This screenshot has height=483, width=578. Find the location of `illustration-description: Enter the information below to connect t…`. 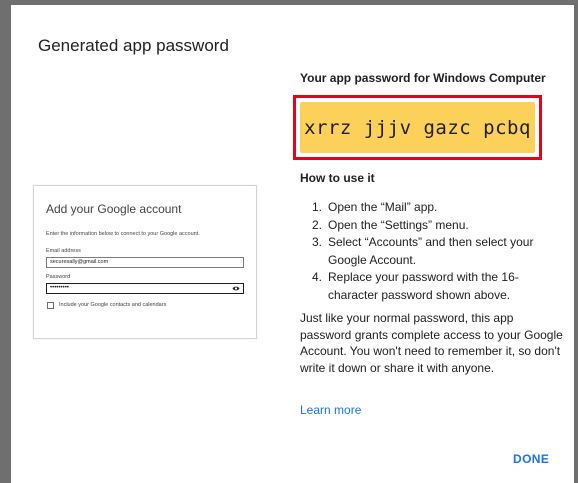

illustration-description: Enter the information below to connect t… is located at coordinates (123, 234).